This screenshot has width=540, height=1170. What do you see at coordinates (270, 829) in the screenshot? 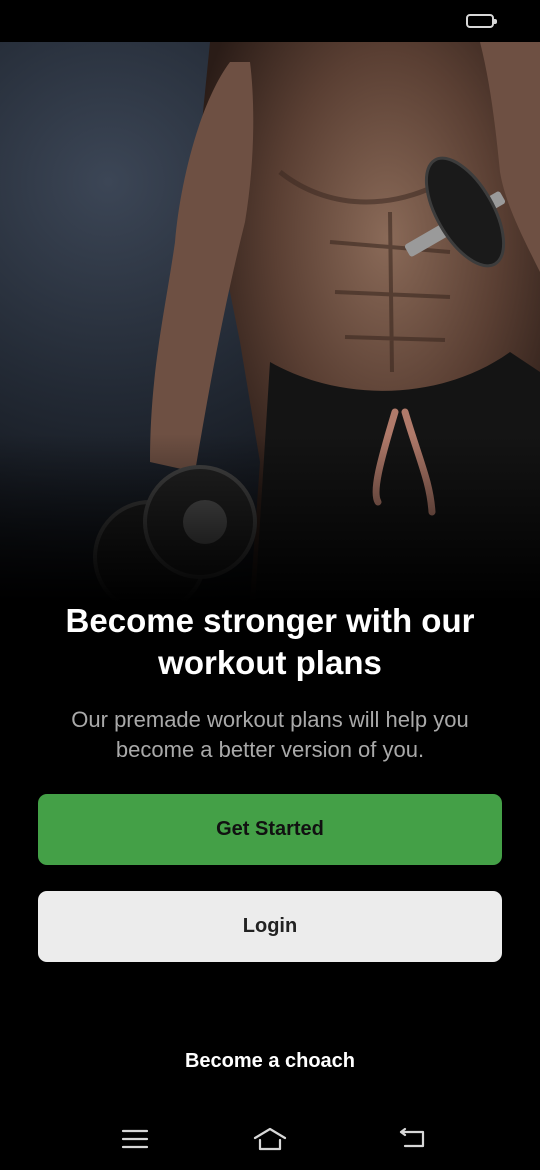
I see `get-started-button: Get Started` at bounding box center [270, 829].